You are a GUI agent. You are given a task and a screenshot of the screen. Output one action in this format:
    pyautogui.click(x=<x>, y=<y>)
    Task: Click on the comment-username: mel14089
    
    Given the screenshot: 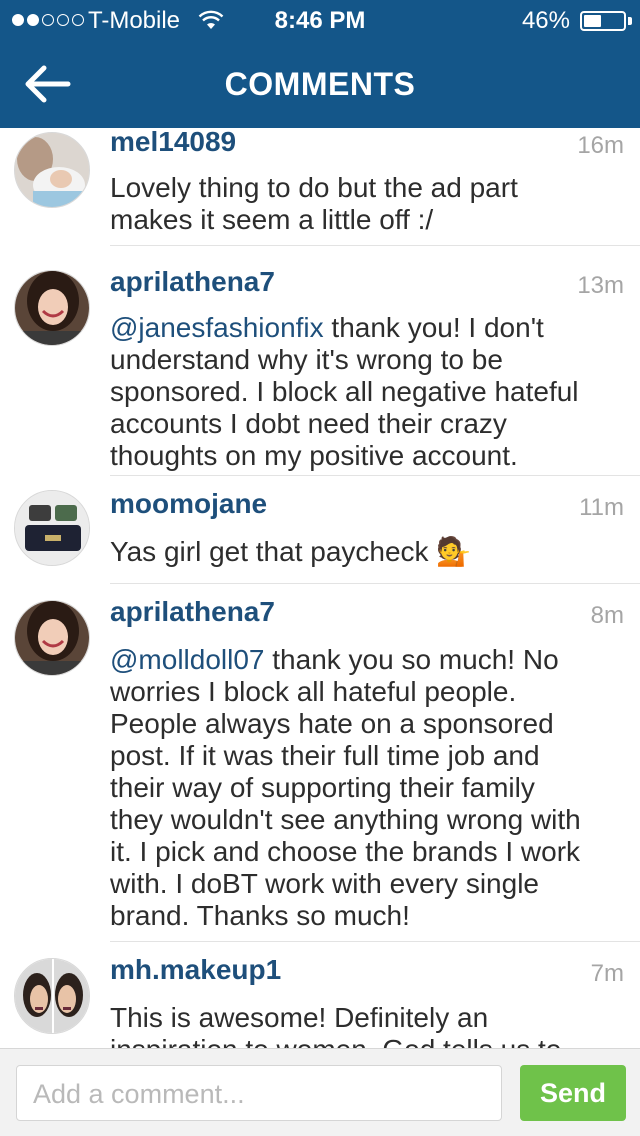 What is the action you would take?
    pyautogui.click(x=173, y=143)
    